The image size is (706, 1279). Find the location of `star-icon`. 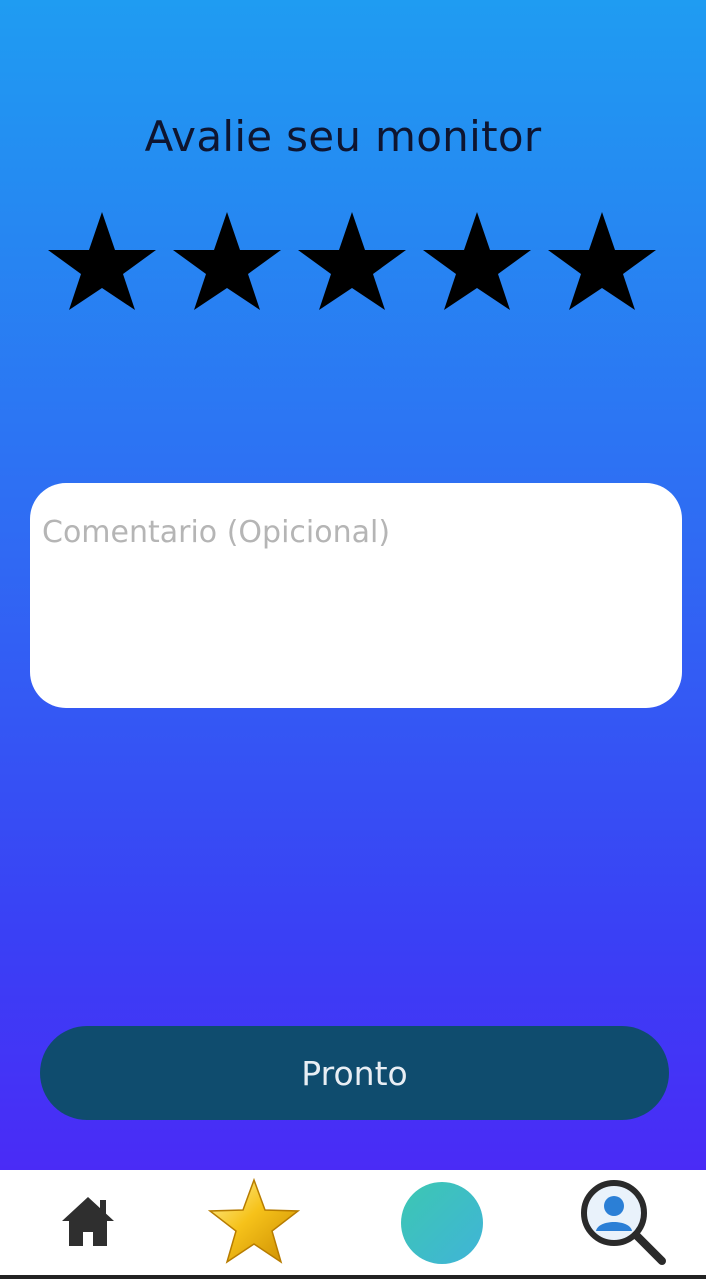

star-icon is located at coordinates (254, 1222).